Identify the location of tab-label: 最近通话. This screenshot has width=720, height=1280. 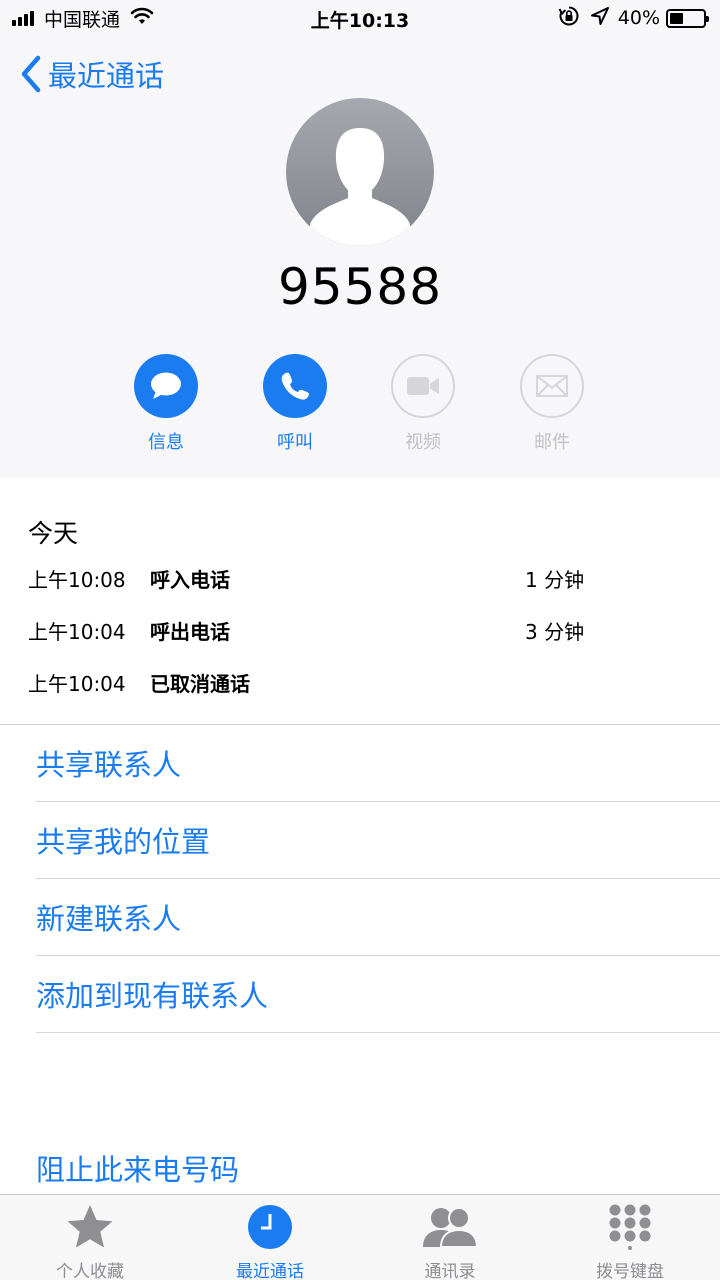
(270, 1271).